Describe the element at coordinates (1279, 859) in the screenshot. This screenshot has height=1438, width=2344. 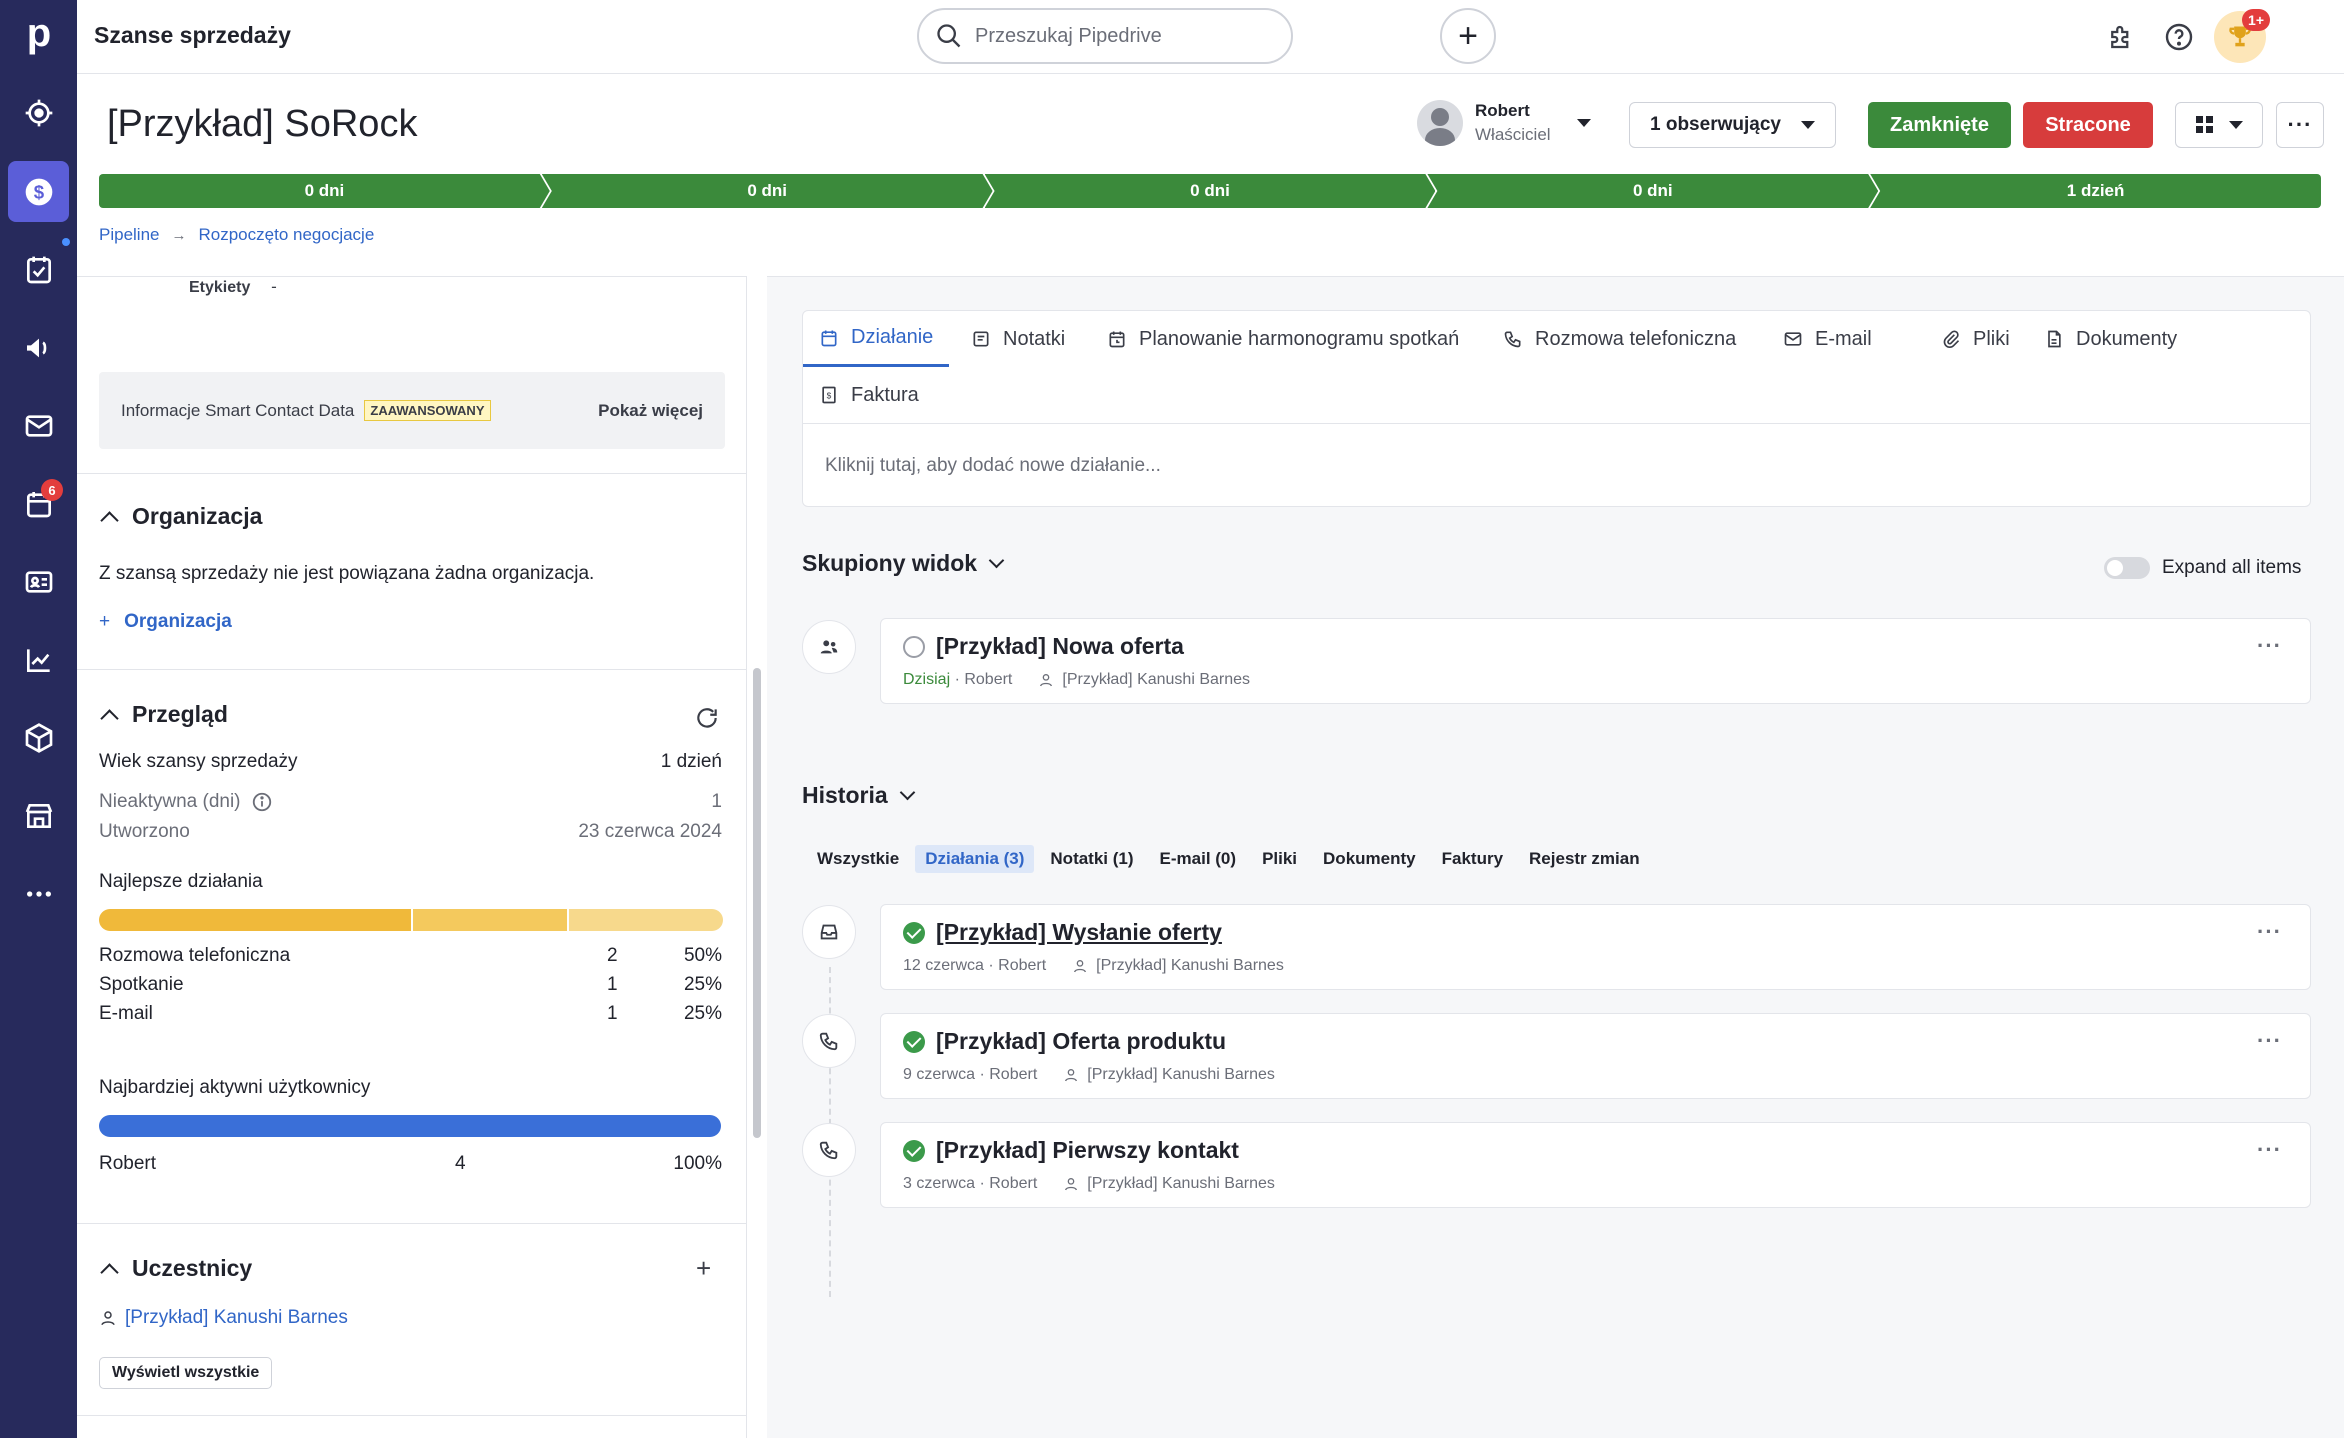
I see `filter-files: Pliki` at that location.